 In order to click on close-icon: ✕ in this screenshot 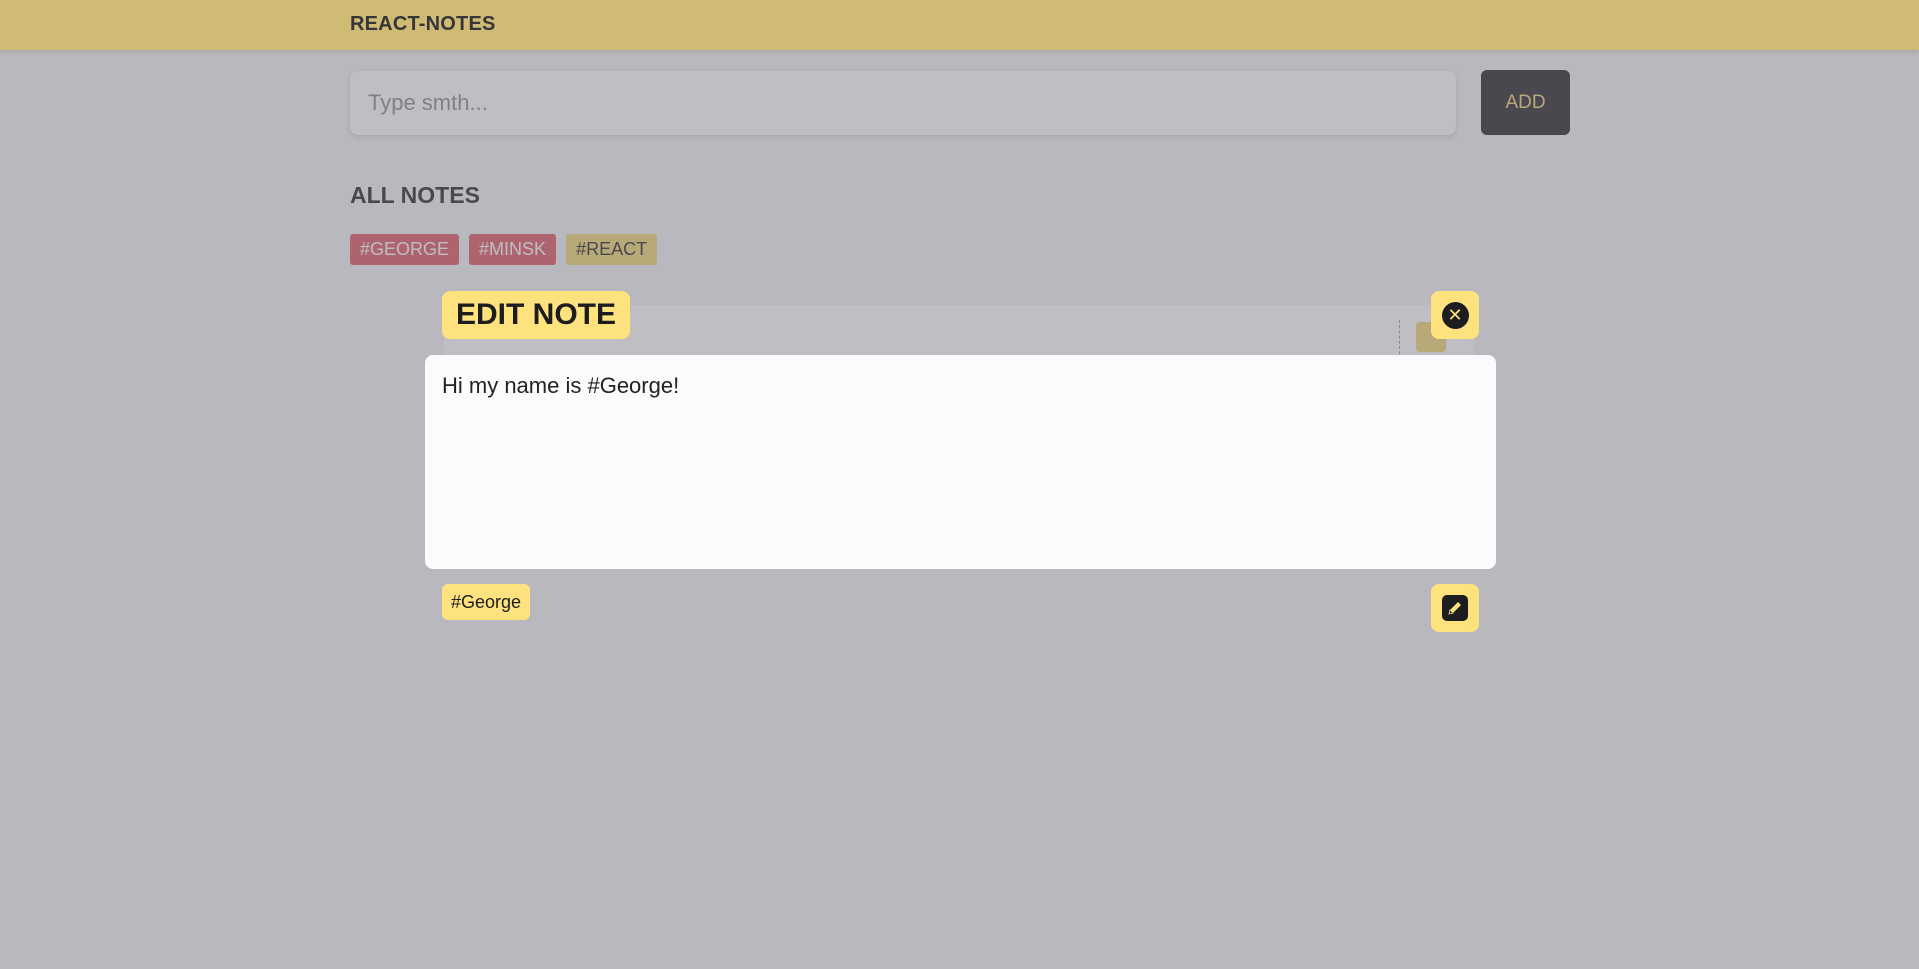, I will do `click(1455, 315)`.